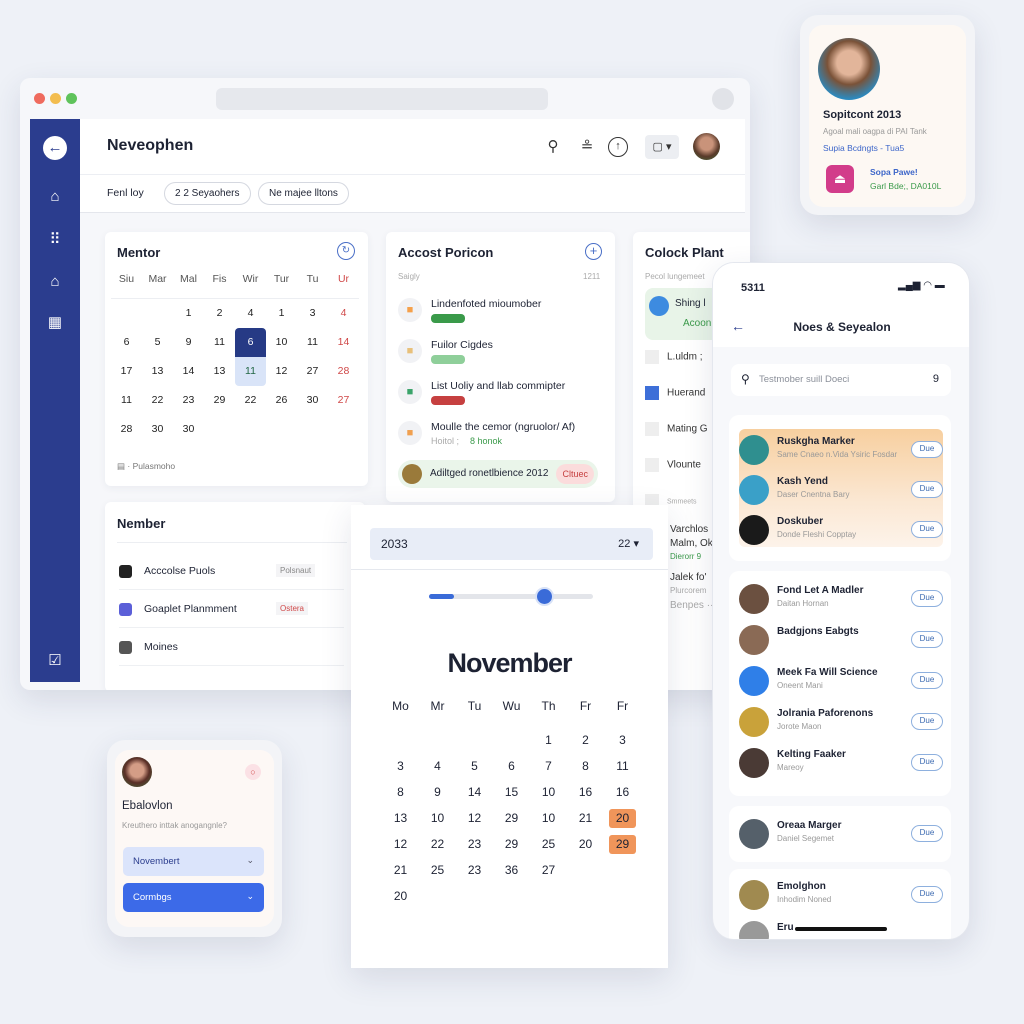  Describe the element at coordinates (674, 357) in the screenshot. I see `list-item: L.uldm ;` at that location.